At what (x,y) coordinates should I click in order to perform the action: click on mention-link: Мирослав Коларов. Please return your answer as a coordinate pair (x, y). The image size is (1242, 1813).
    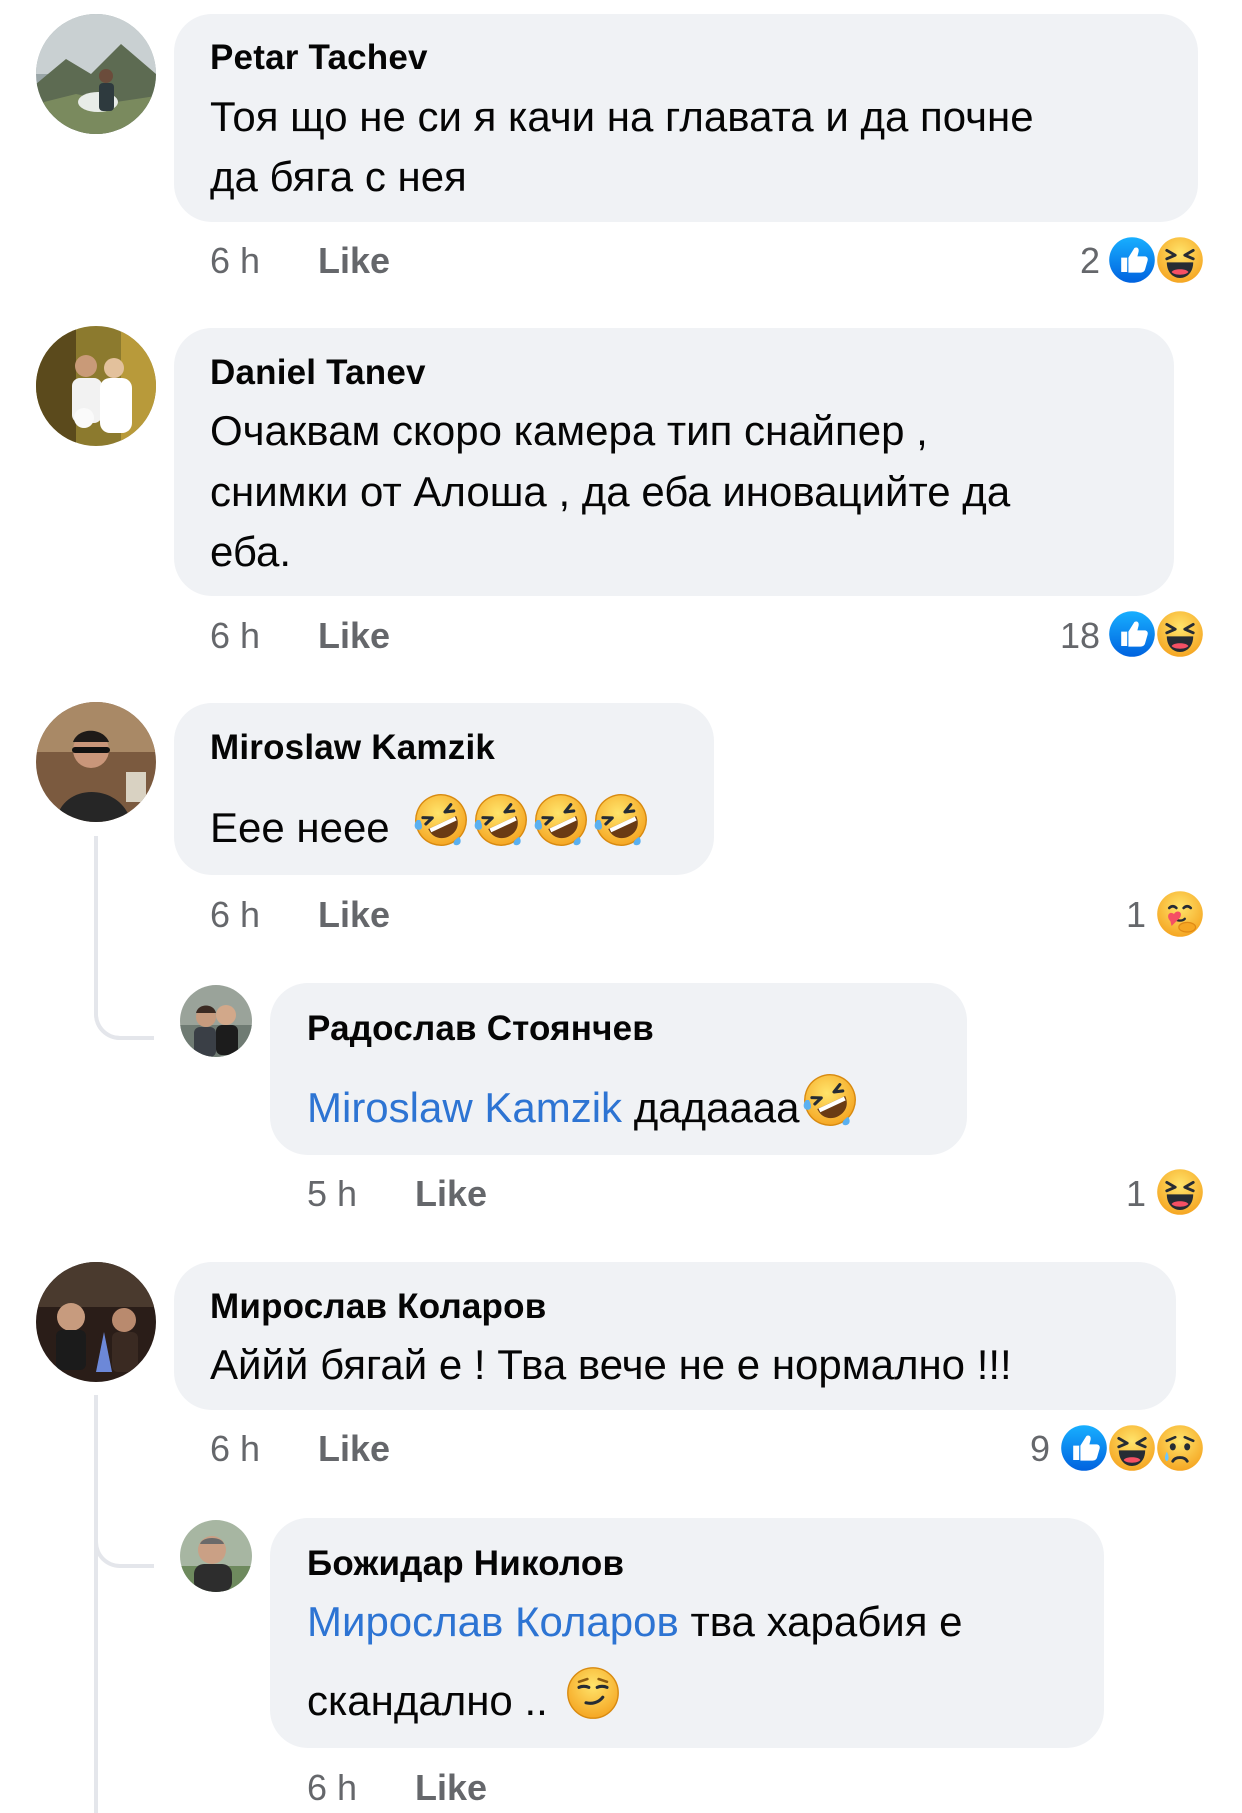
    Looking at the image, I should click on (493, 1621).